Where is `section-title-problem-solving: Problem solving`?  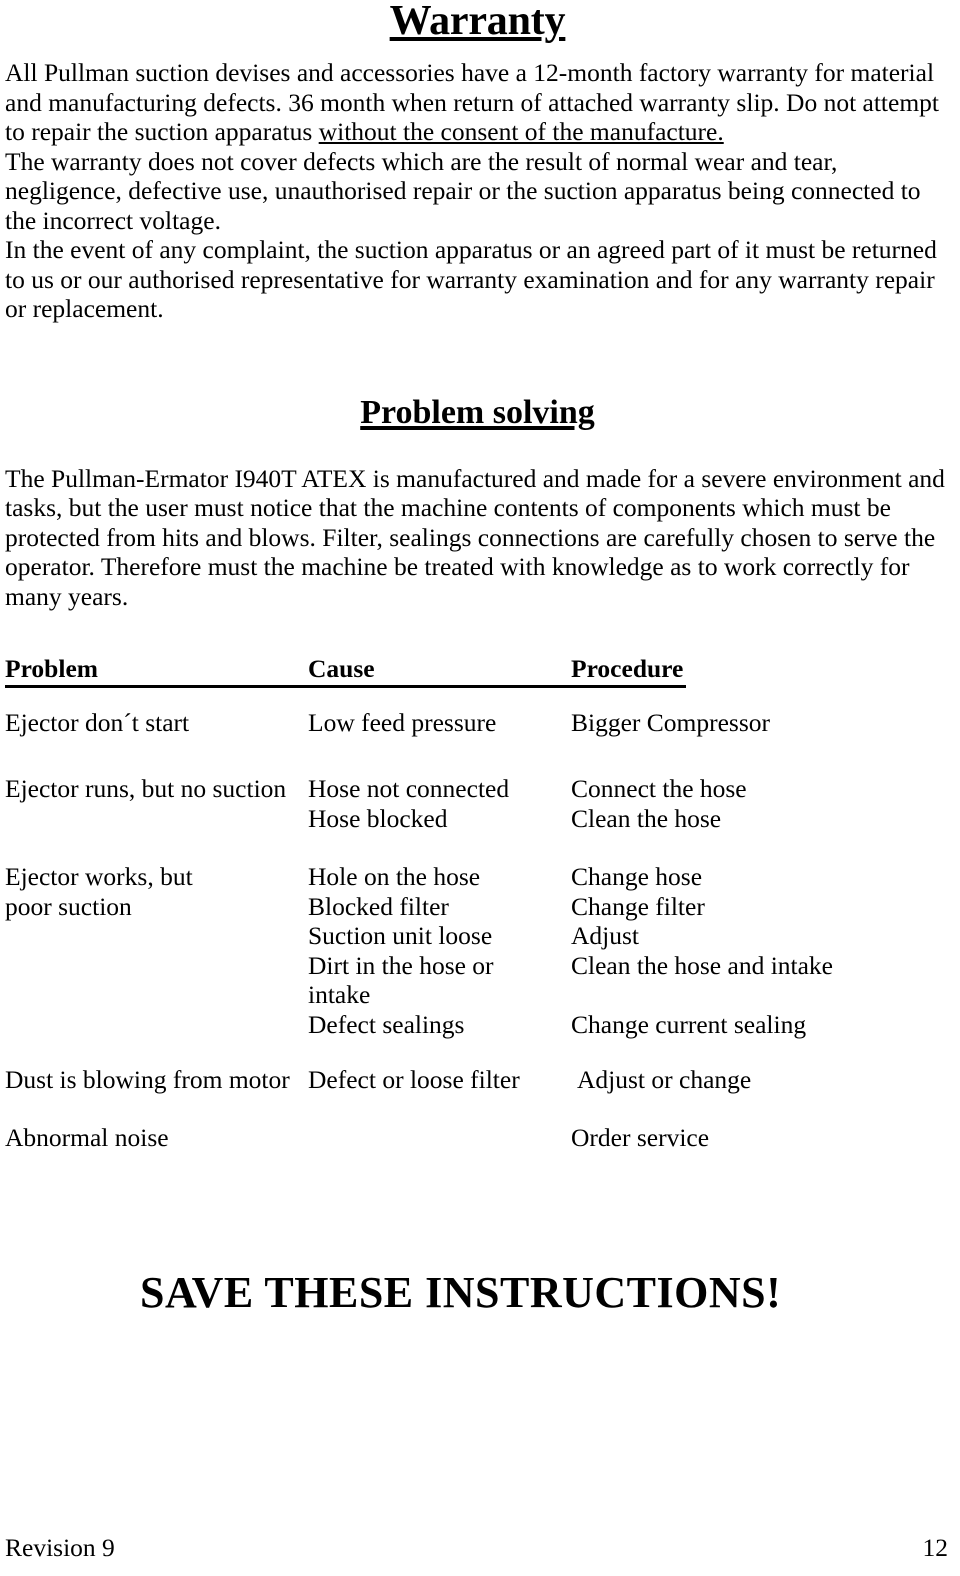 section-title-problem-solving: Problem solving is located at coordinates (477, 412).